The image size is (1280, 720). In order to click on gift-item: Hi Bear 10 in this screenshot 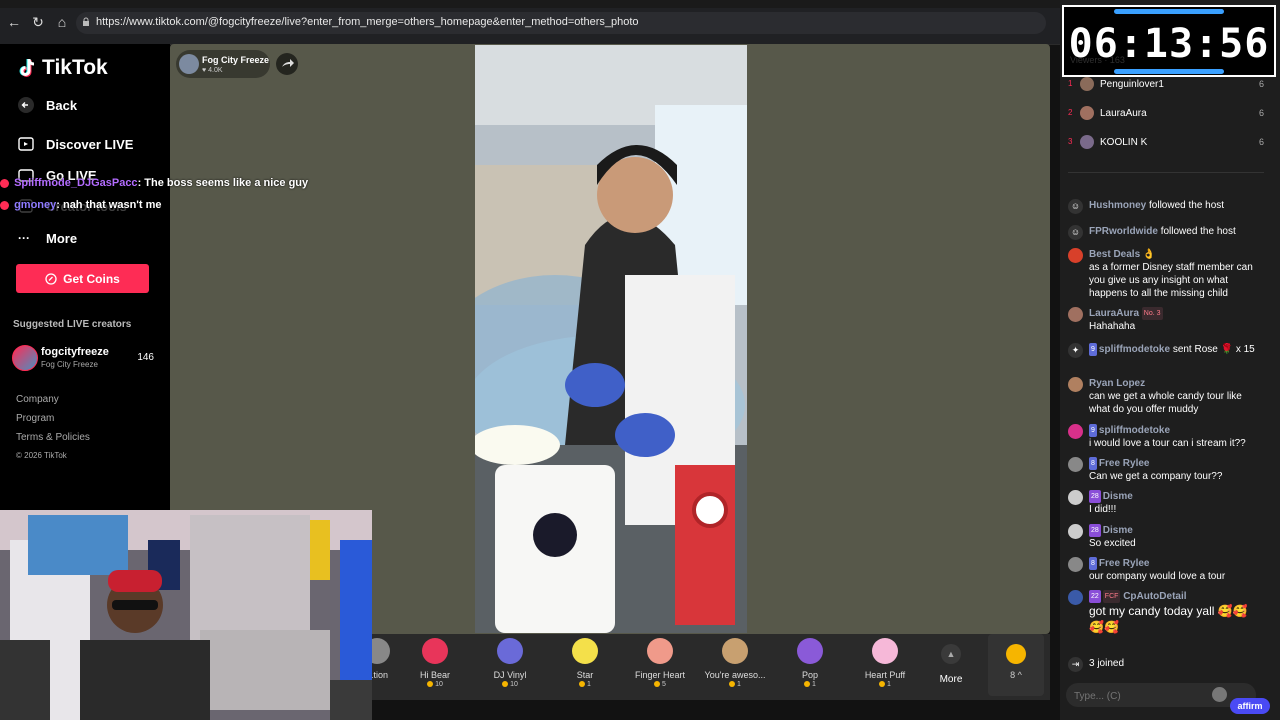, I will do `click(435, 663)`.